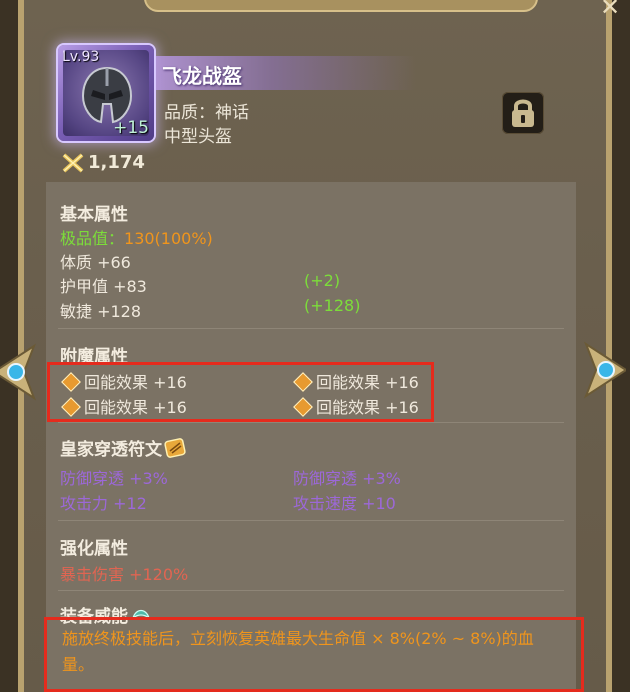 Image resolution: width=630 pixels, height=692 pixels. What do you see at coordinates (168, 238) in the screenshot?
I see `extreme-number: 130(100%)` at bounding box center [168, 238].